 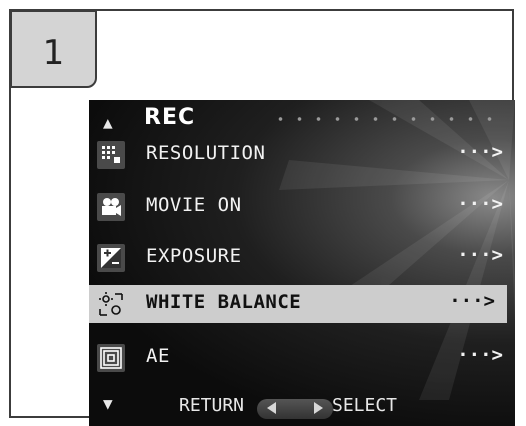 I want to click on menu-item-label: RESOLUTION, so click(x=206, y=153).